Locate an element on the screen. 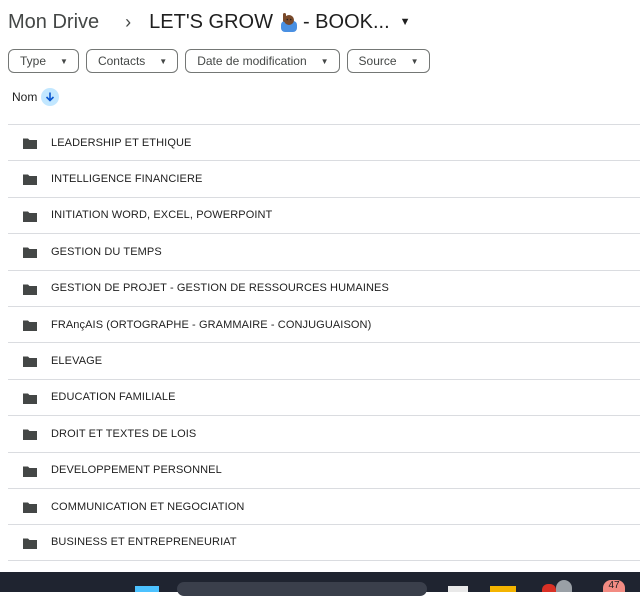 The height and width of the screenshot is (596, 640). filter-contacts: Contacts ▼ is located at coordinates (132, 61).